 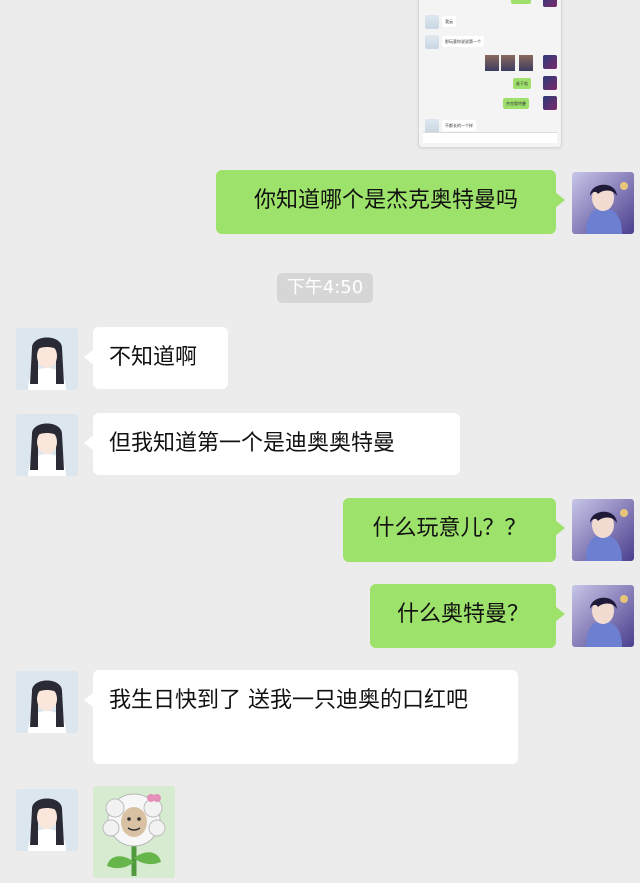 What do you see at coordinates (463, 41) in the screenshot?
I see `thumb-bubble: 那玩意你说说第一个` at bounding box center [463, 41].